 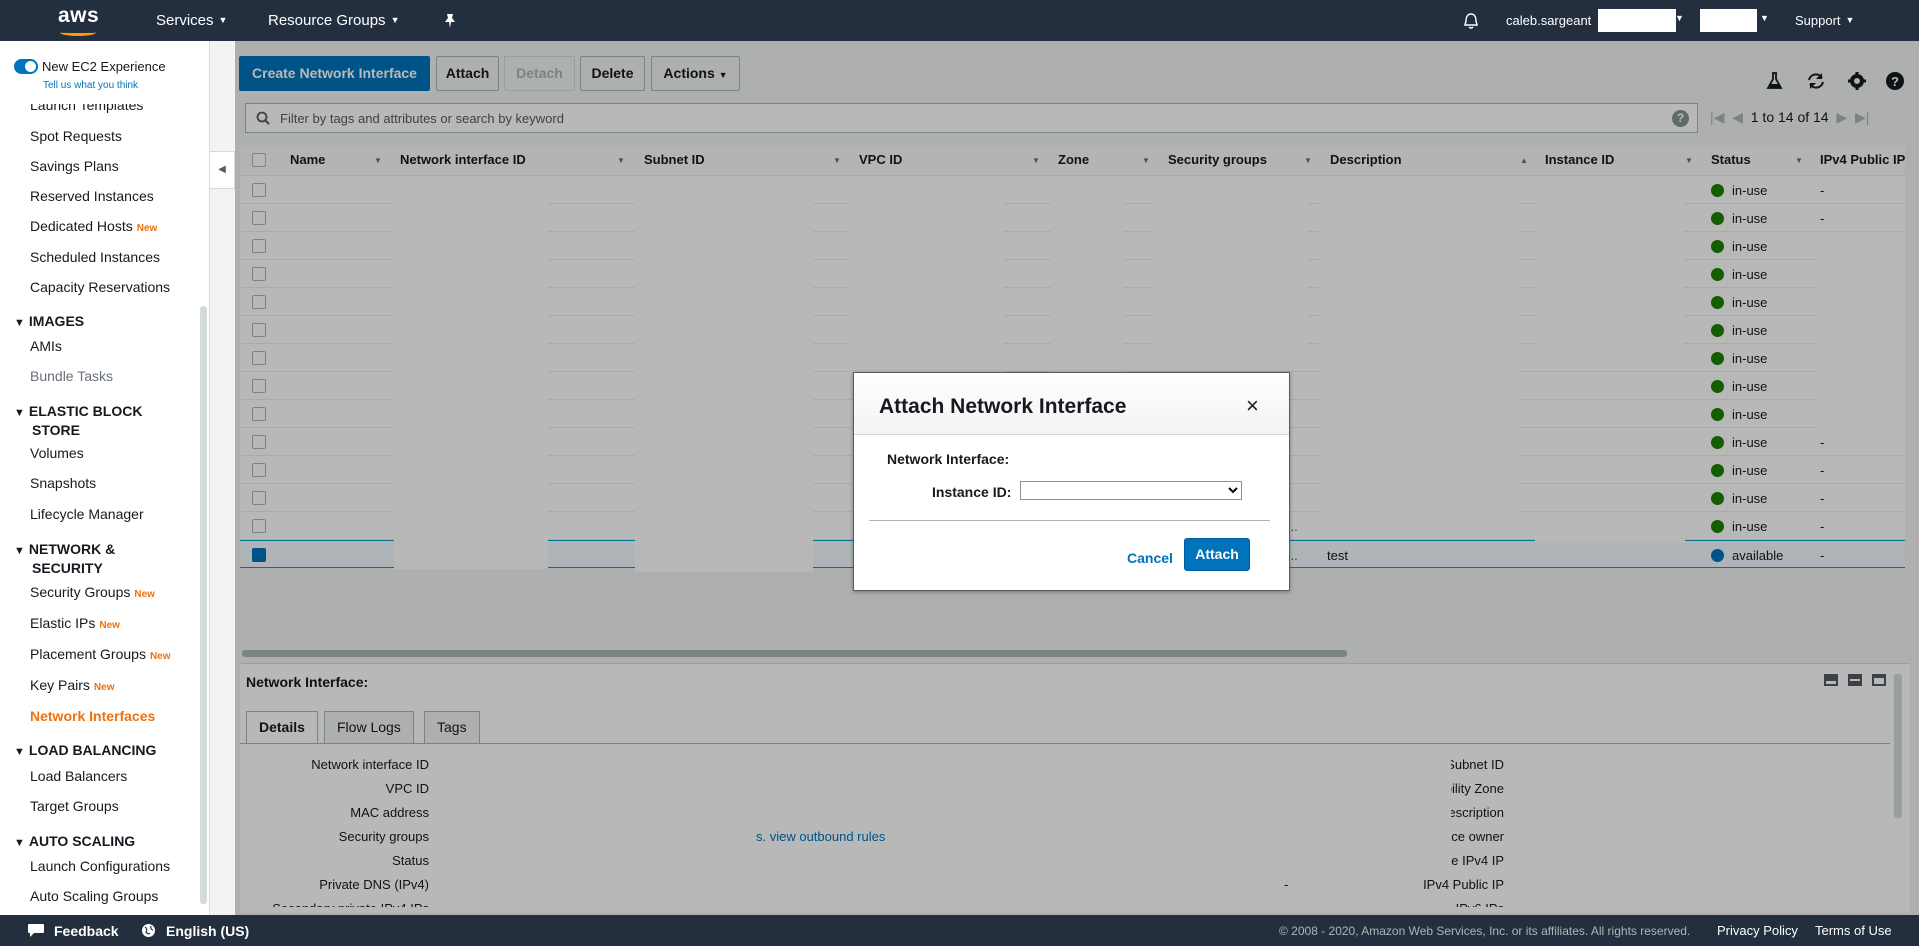 I want to click on sidebar-item-lifecycle-manager: Lifecycle Manager, so click(x=87, y=514).